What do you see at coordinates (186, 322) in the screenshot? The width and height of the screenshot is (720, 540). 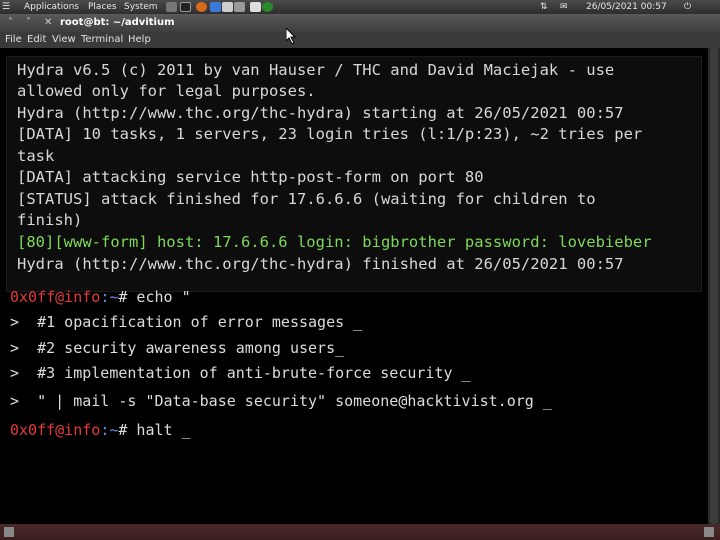 I see `continuation-line: > #1 opacification of error messages _` at bounding box center [186, 322].